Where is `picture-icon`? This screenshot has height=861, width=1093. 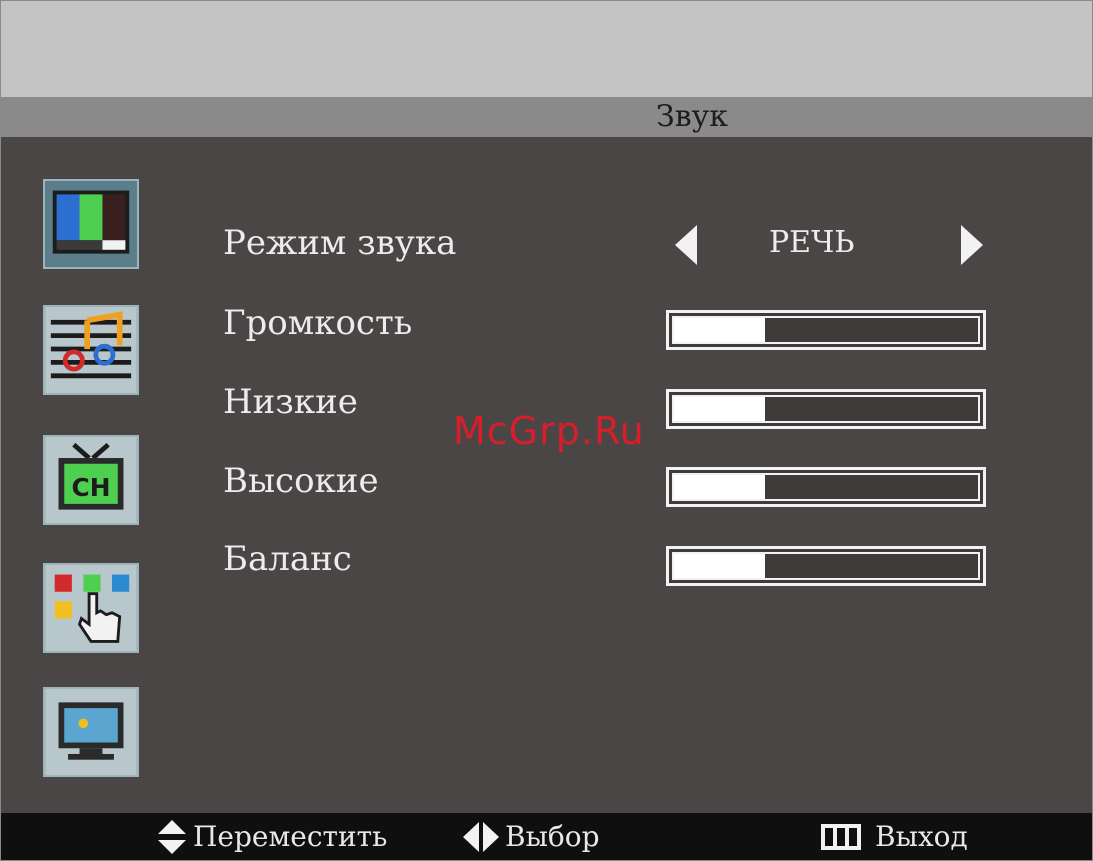 picture-icon is located at coordinates (91, 224).